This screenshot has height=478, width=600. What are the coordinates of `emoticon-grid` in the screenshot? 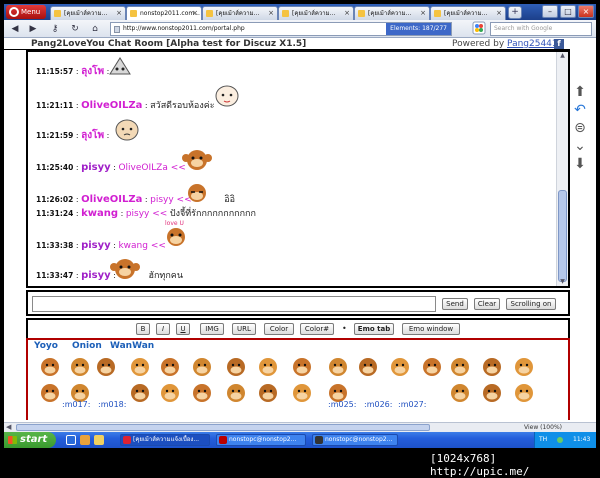 It's located at (298, 386).